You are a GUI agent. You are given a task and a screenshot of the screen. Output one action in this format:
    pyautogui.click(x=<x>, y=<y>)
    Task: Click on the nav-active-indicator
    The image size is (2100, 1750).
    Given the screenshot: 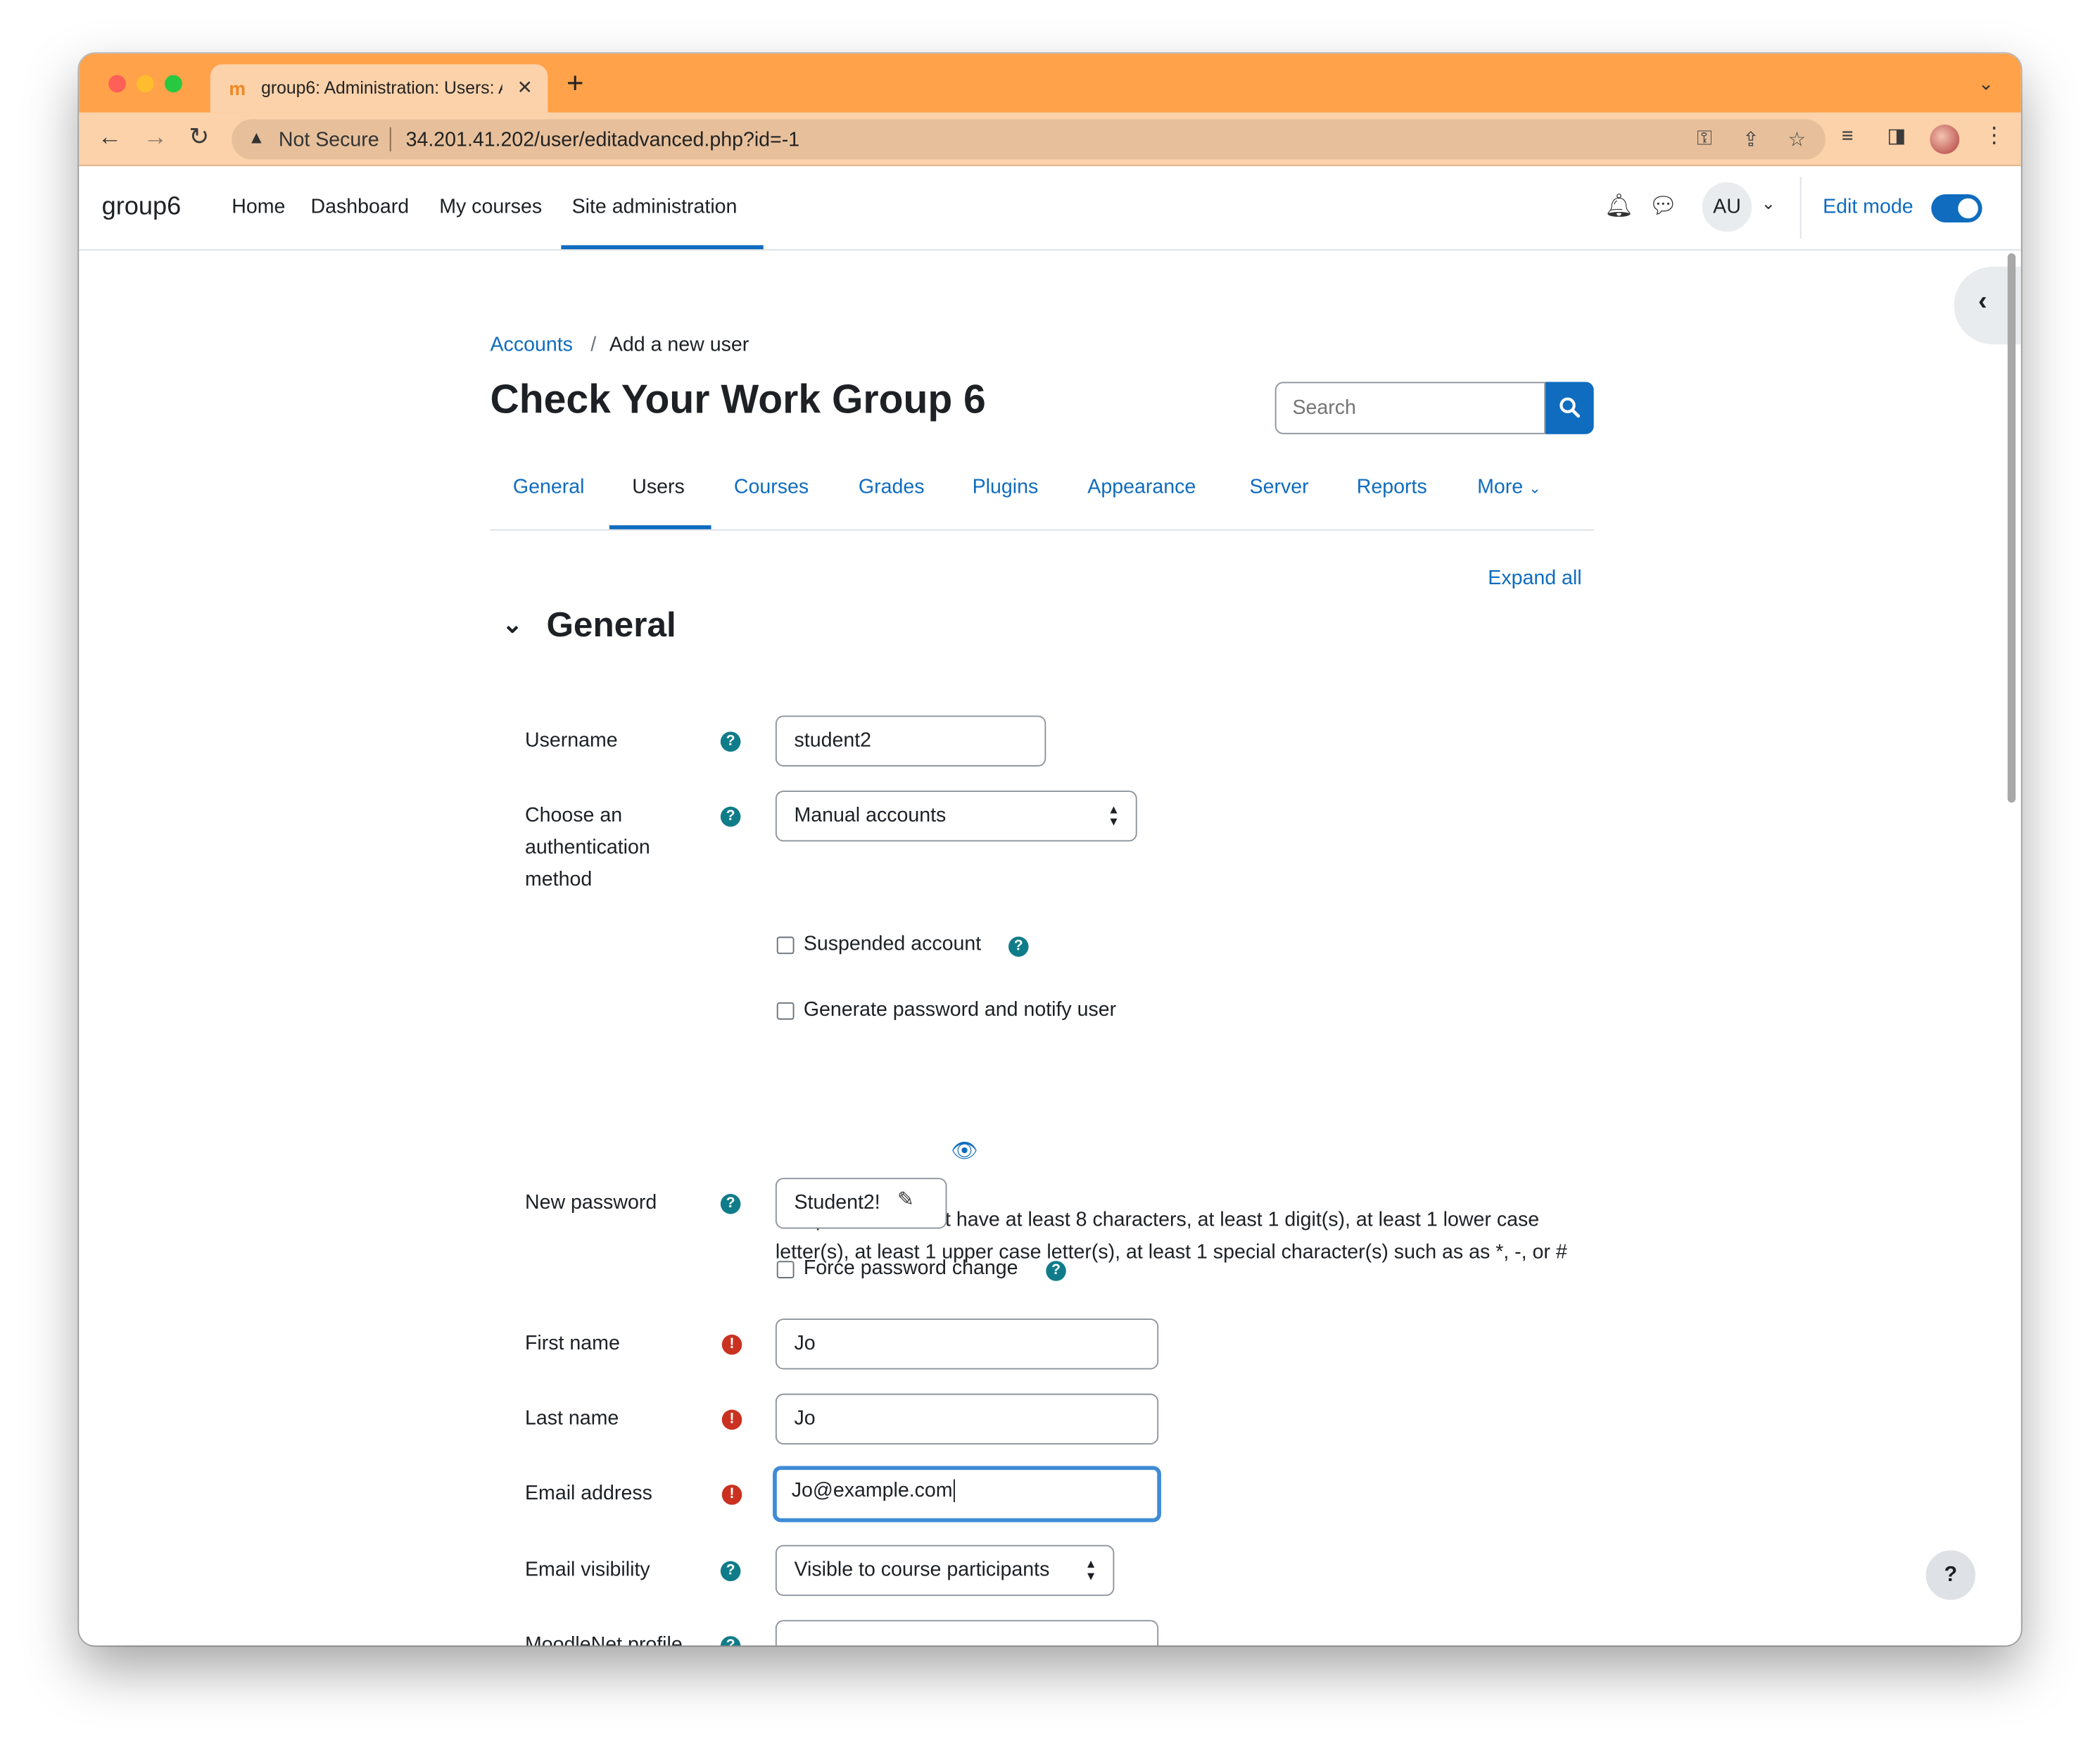 What is the action you would take?
    pyautogui.click(x=662, y=247)
    